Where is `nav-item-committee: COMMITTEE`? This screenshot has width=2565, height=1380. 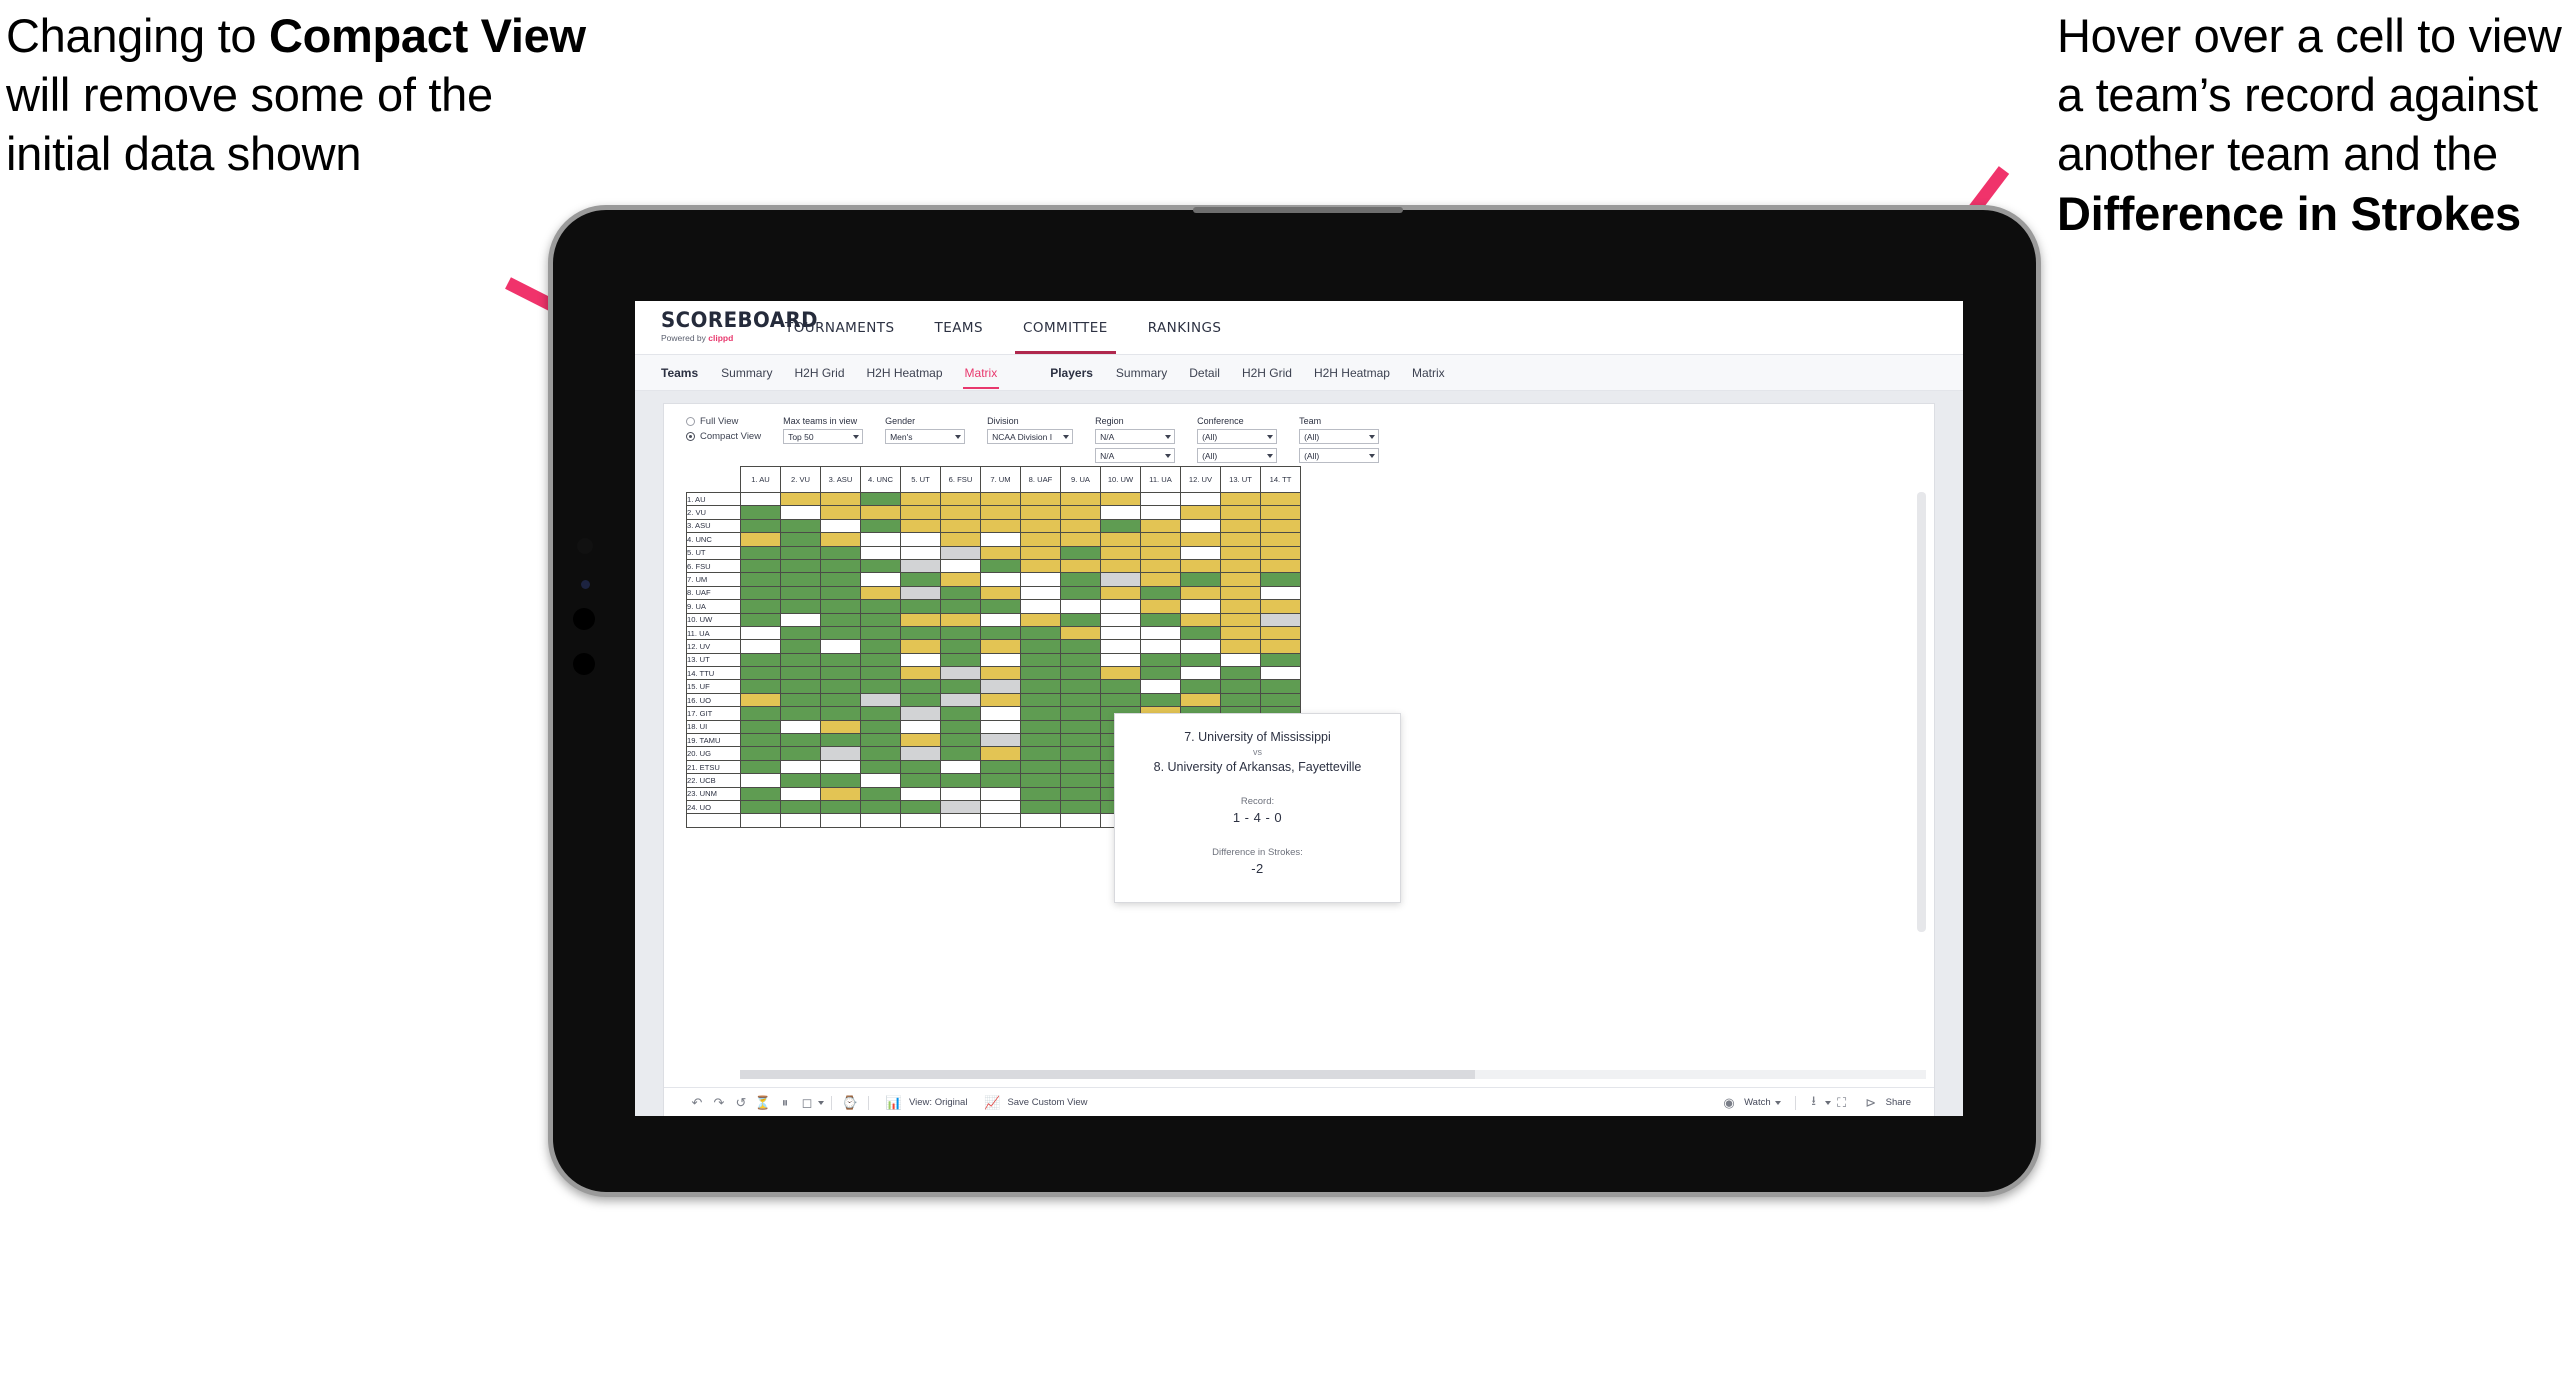 nav-item-committee: COMMITTEE is located at coordinates (1065, 327).